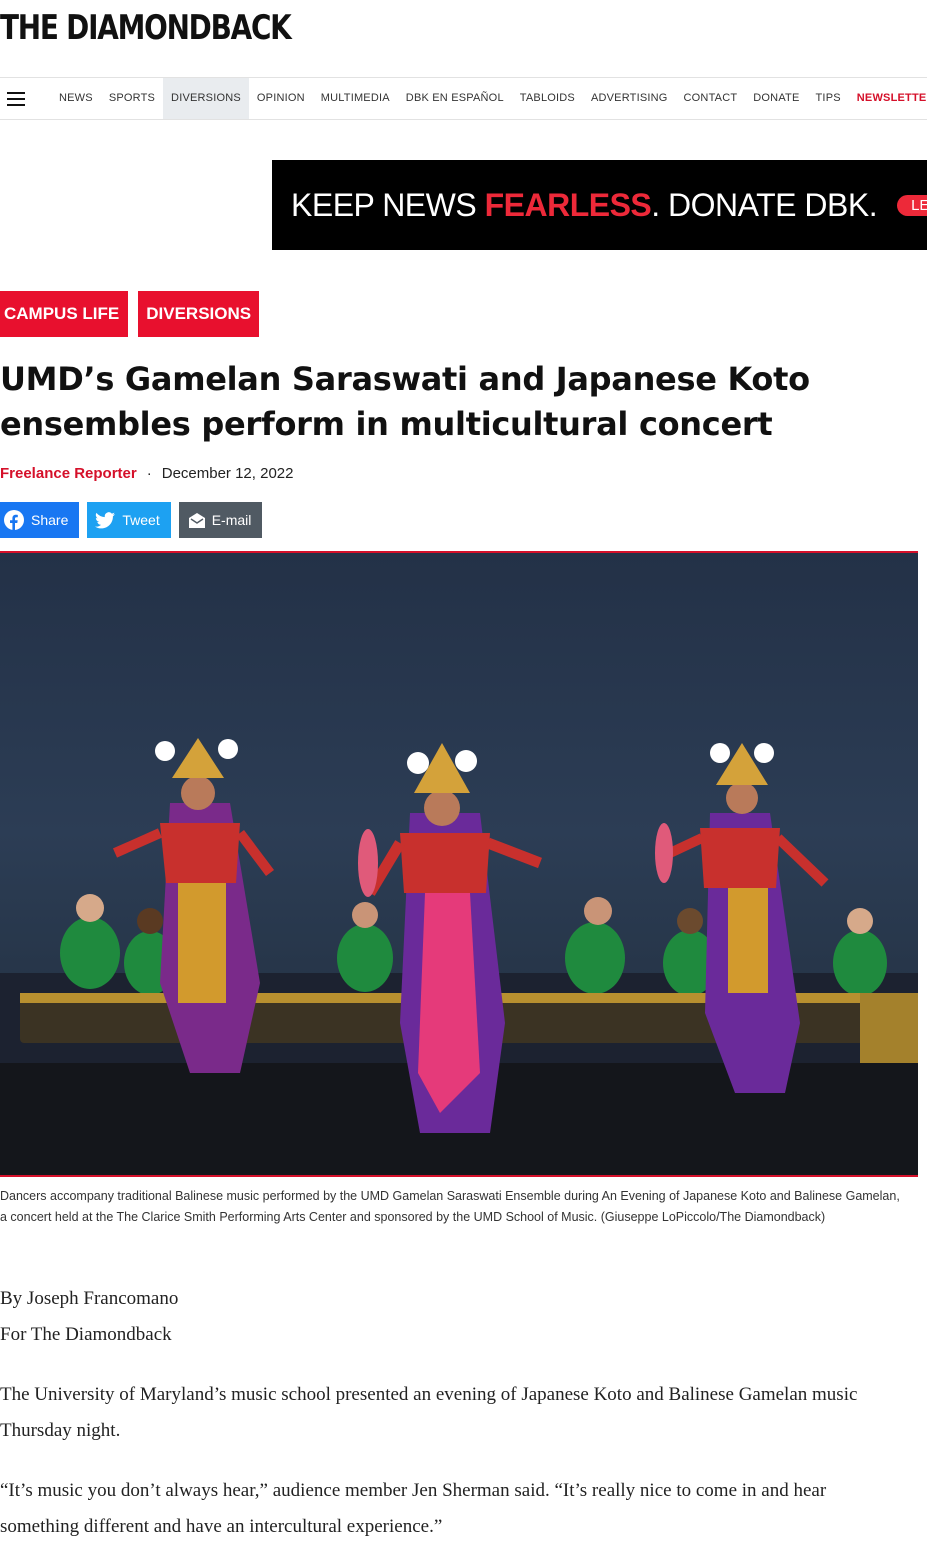 This screenshot has height=1545, width=927. I want to click on share-buttons: Share Tweet E-mail, so click(131, 520).